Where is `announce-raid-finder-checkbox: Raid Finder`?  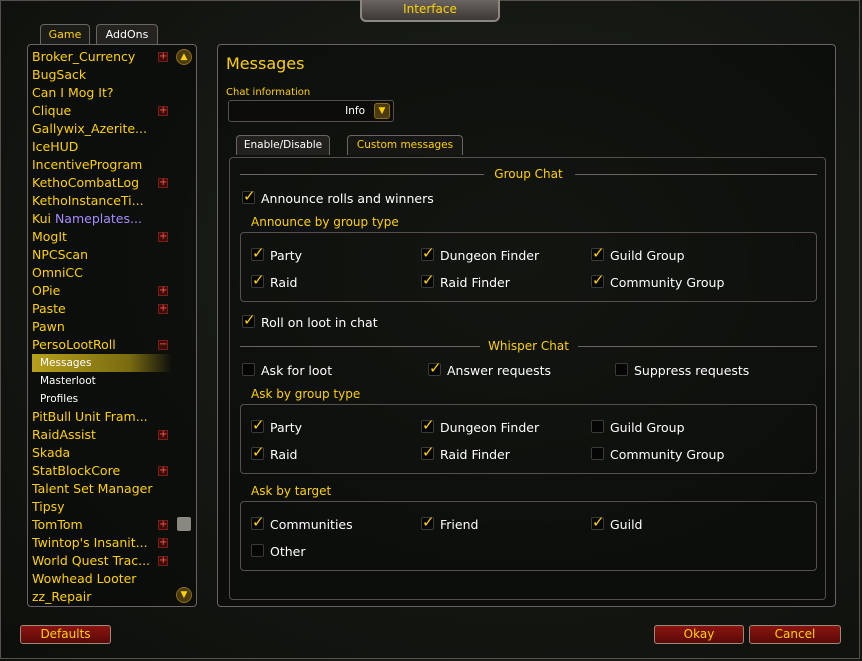 announce-raid-finder-checkbox: Raid Finder is located at coordinates (465, 281).